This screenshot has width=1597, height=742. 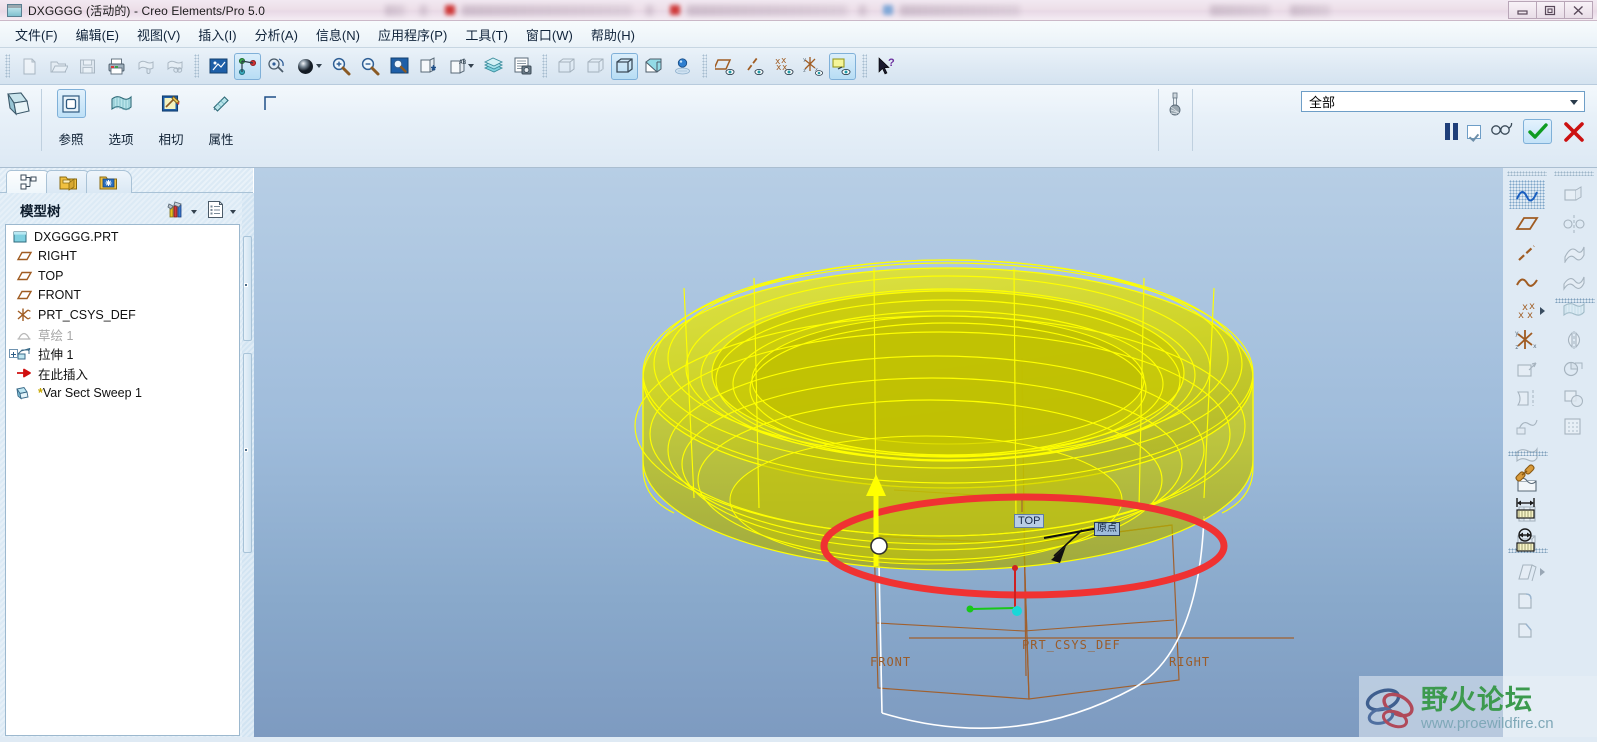 What do you see at coordinates (890, 662) in the screenshot?
I see `datum-label-front: FRONT` at bounding box center [890, 662].